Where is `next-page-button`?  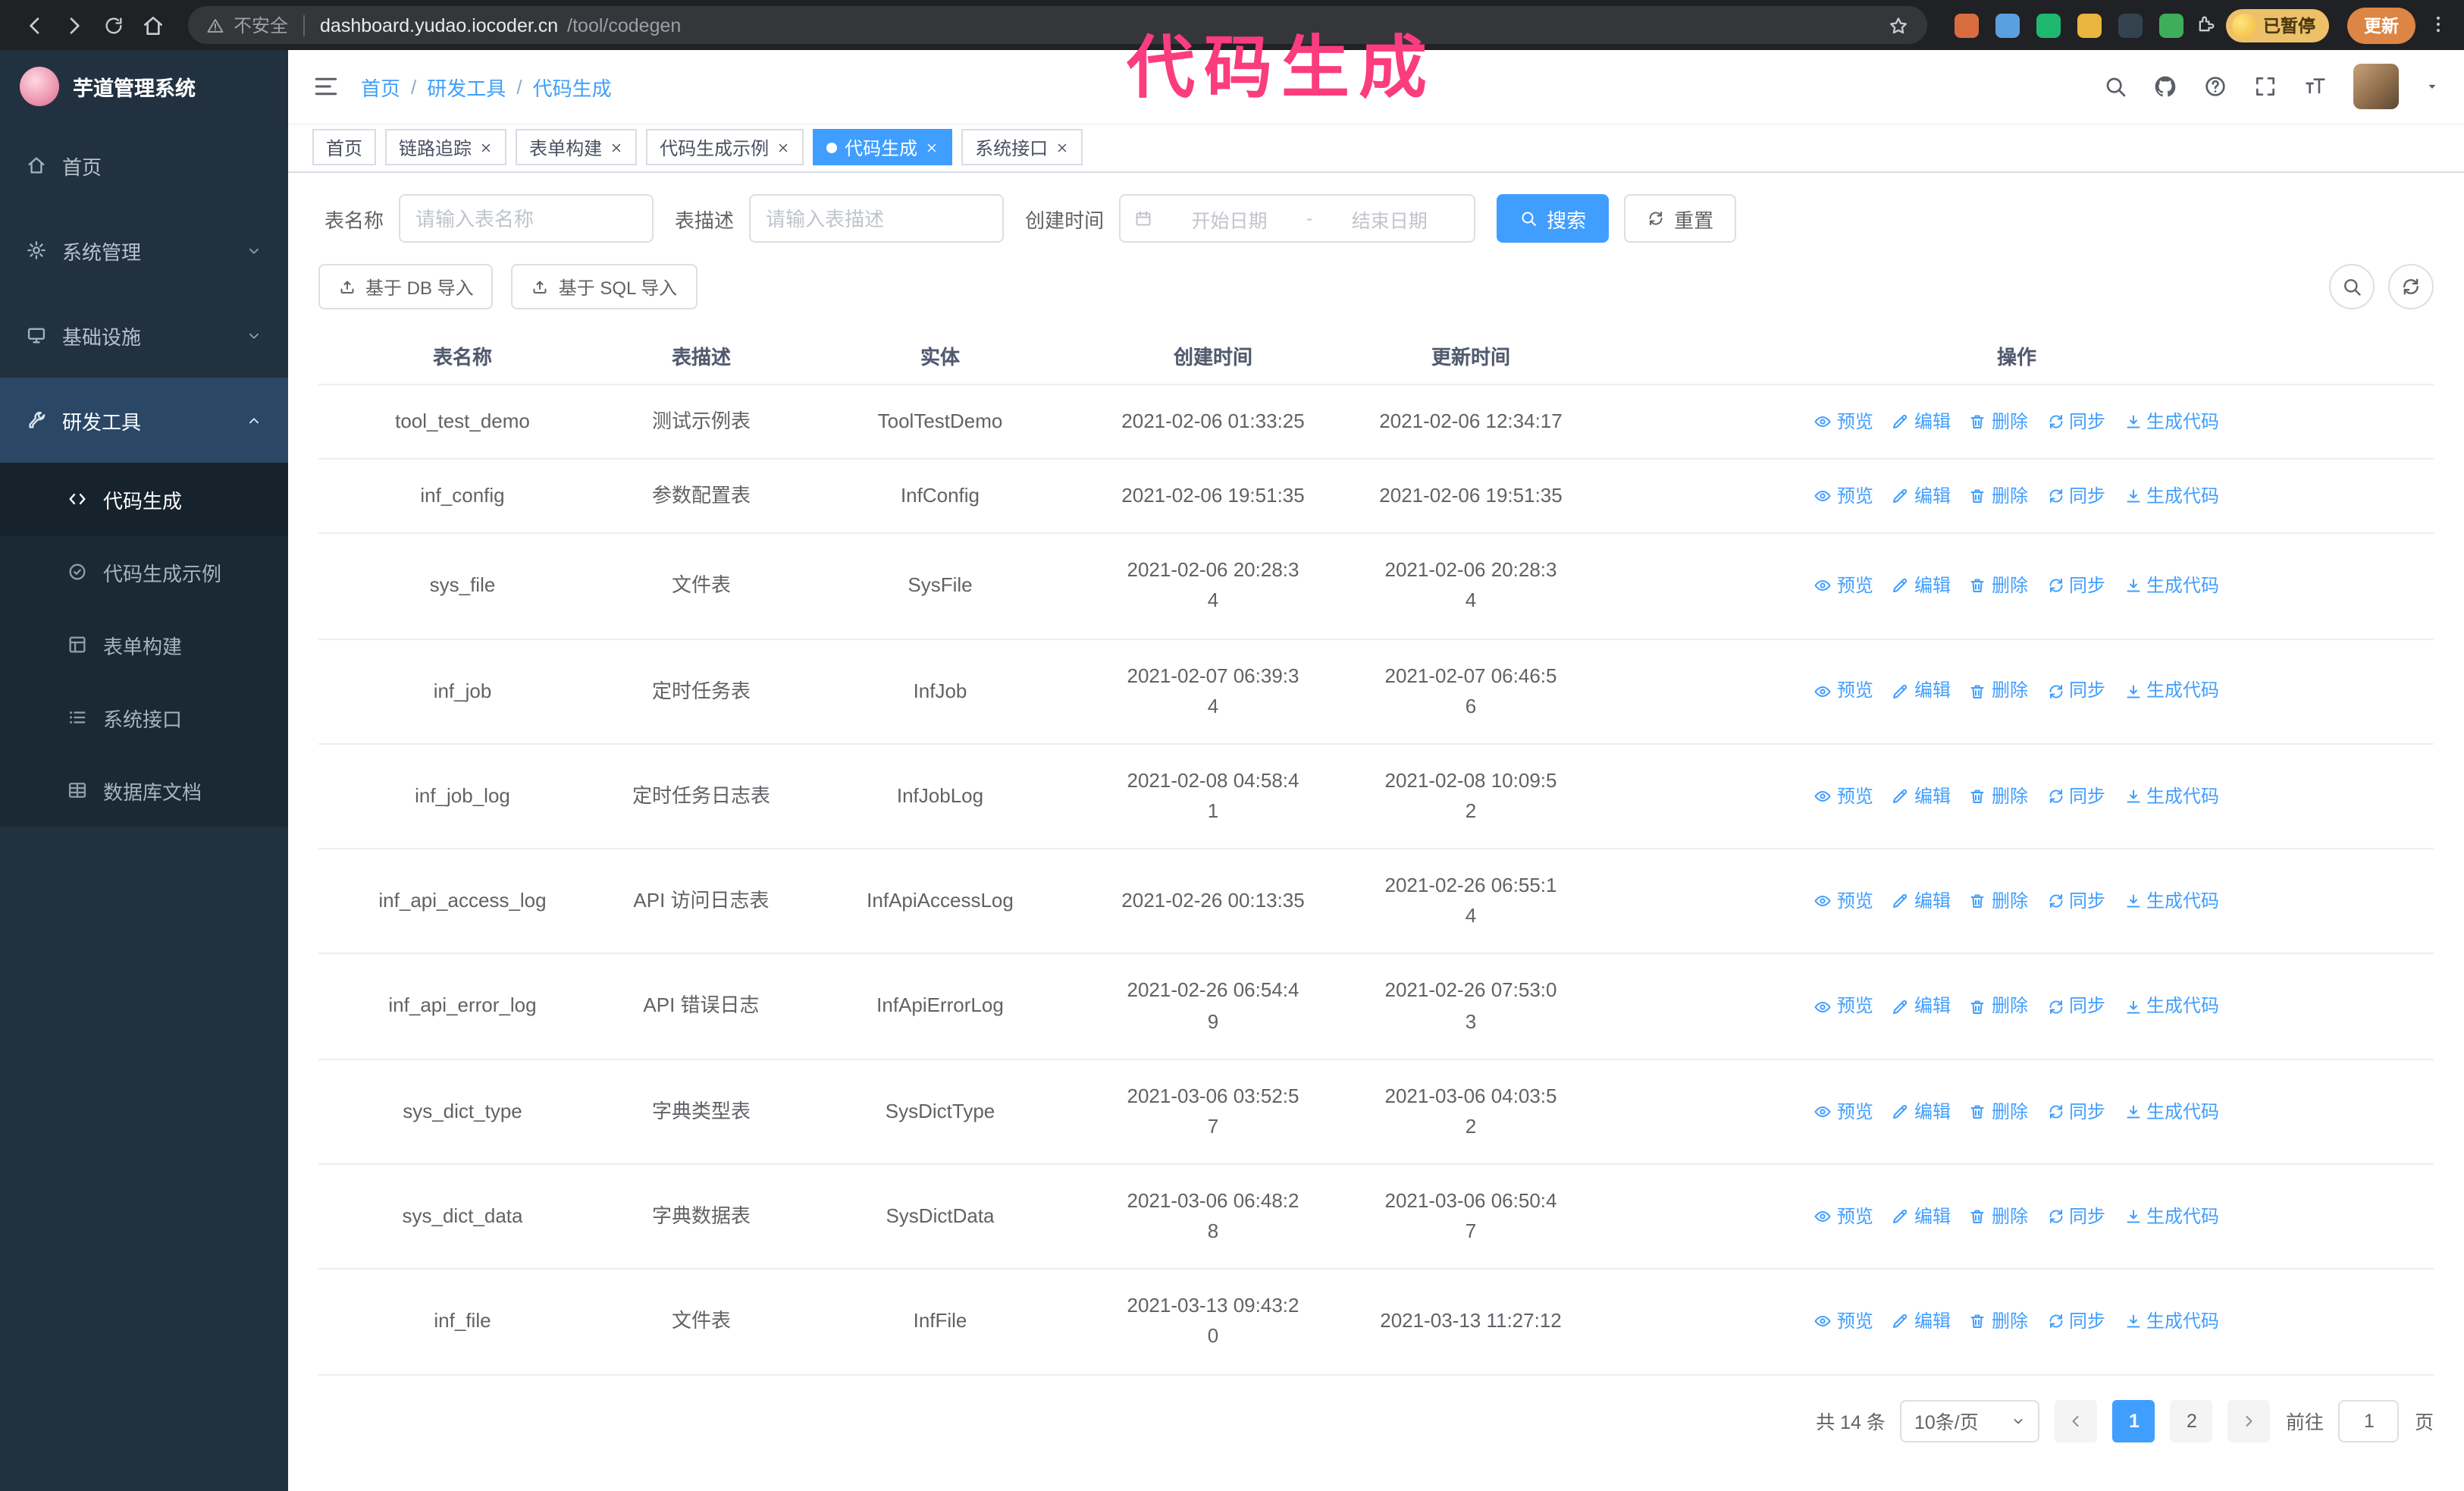 next-page-button is located at coordinates (2249, 1420).